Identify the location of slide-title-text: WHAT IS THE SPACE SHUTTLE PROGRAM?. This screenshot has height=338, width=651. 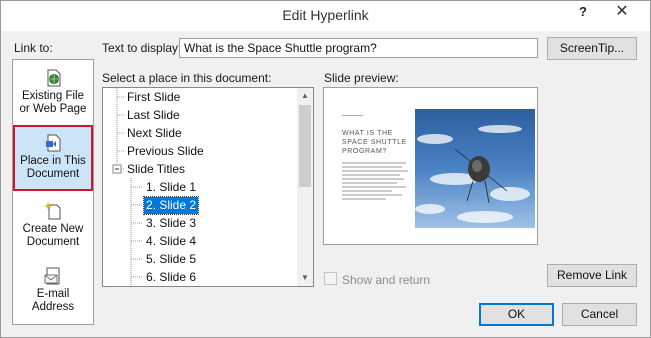
(374, 142).